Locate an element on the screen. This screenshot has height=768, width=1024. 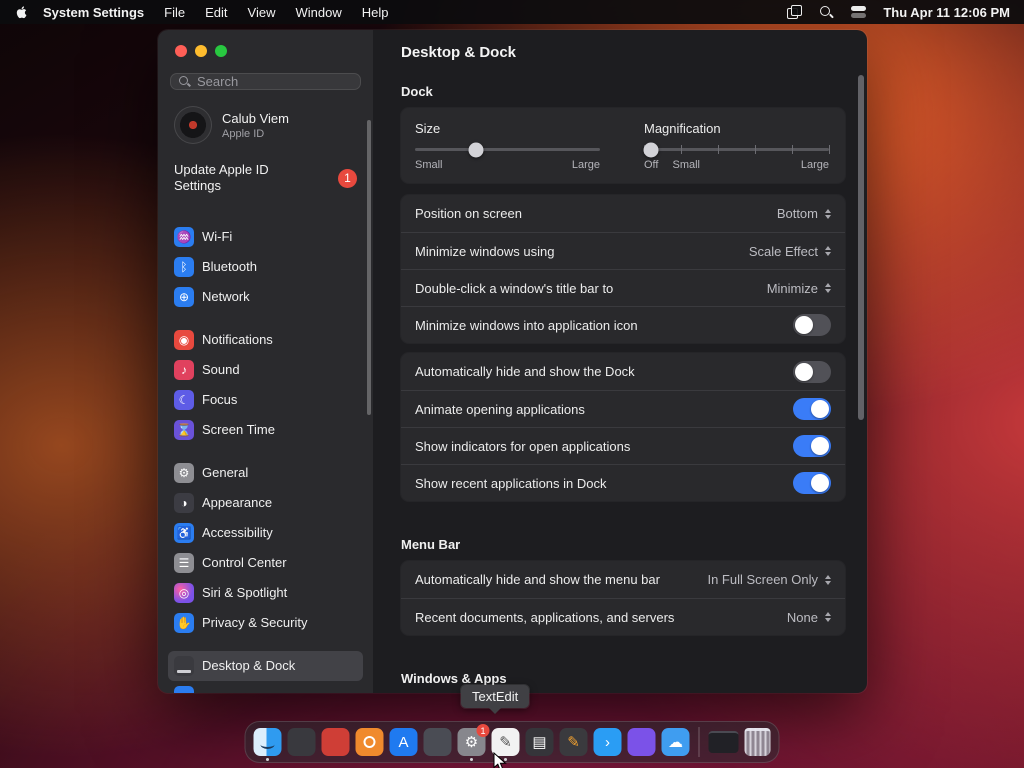
sidebar-item-accessibility: ♿ Accessibility is located at coordinates (265, 533).